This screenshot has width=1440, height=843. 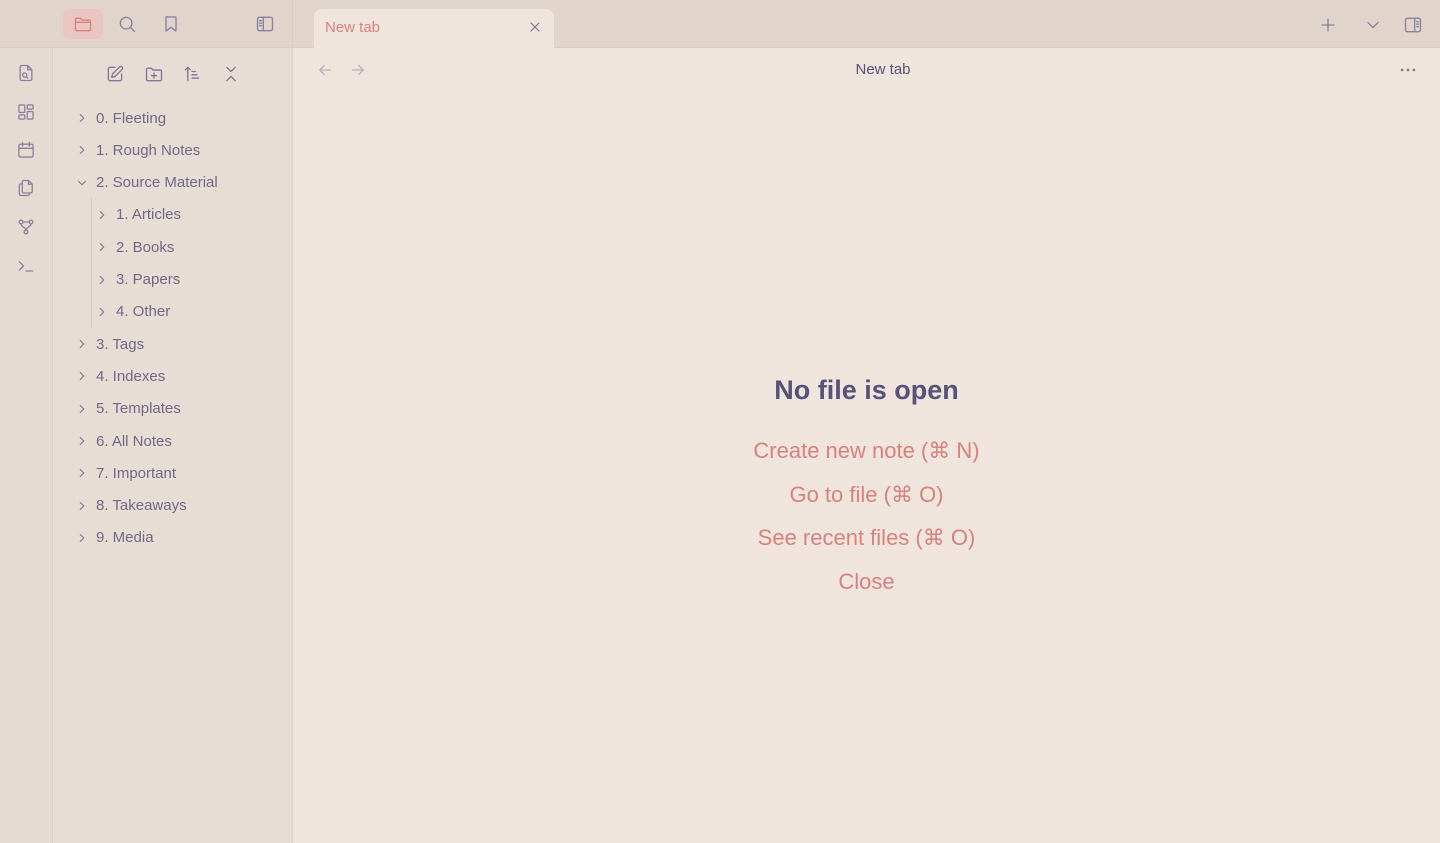 I want to click on bookmarks-tab-button, so click(x=171, y=24).